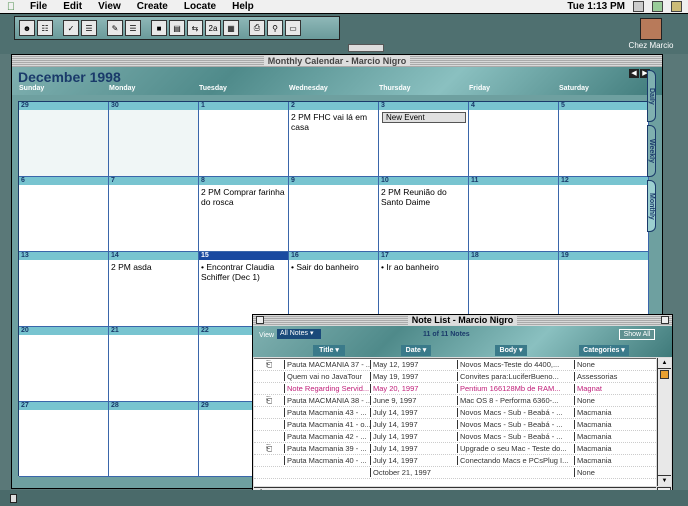  Describe the element at coordinates (446, 334) in the screenshot. I see `note-count: 11 of 11 Notes` at that location.